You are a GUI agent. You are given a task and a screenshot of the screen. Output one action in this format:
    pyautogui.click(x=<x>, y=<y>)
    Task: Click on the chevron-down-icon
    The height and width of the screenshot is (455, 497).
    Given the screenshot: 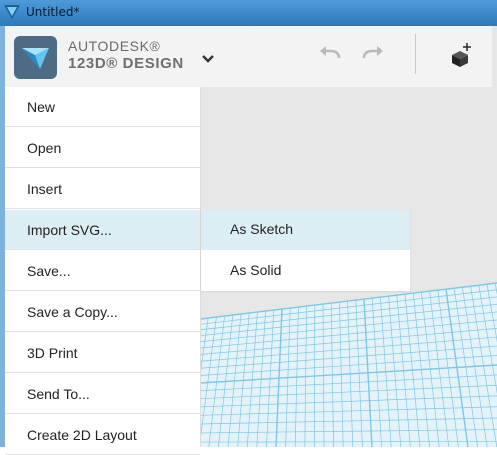 What is the action you would take?
    pyautogui.click(x=208, y=59)
    